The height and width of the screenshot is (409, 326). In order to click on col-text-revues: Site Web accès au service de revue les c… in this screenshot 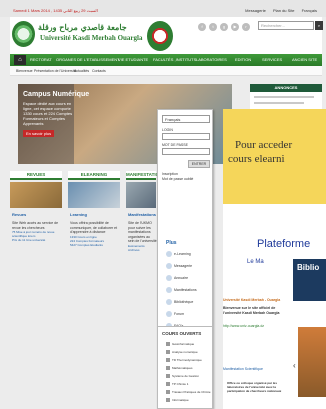, I will do `click(39, 231)`.